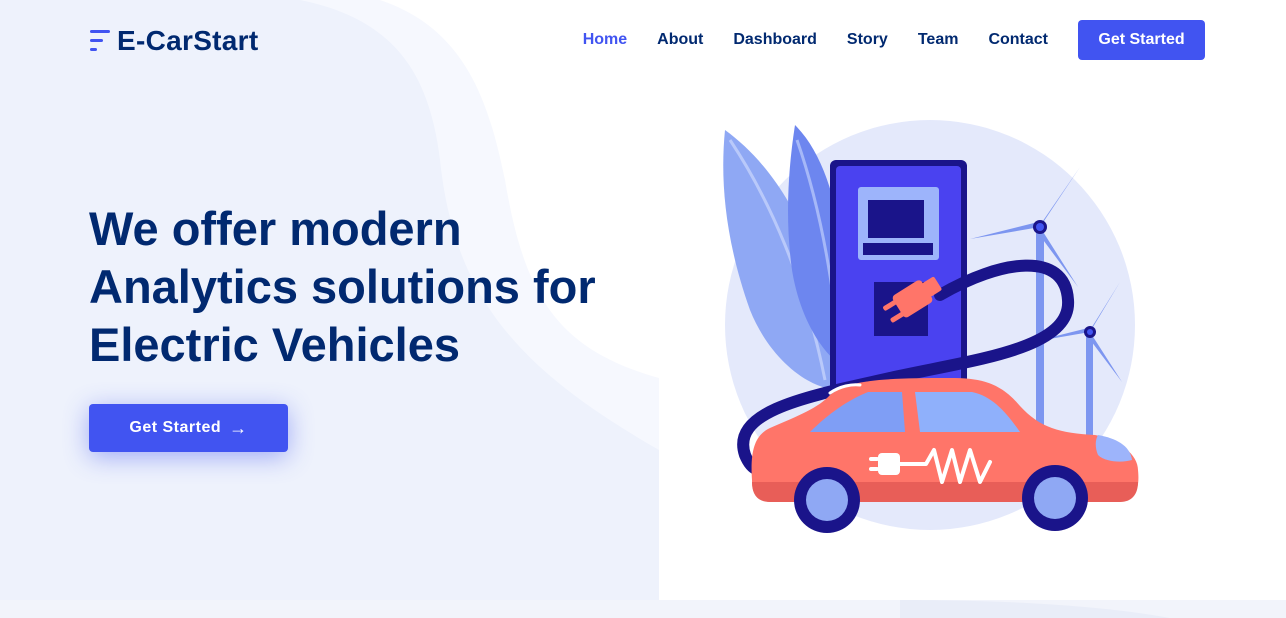  Describe the element at coordinates (605, 40) in the screenshot. I see `nav-home: Home` at that location.